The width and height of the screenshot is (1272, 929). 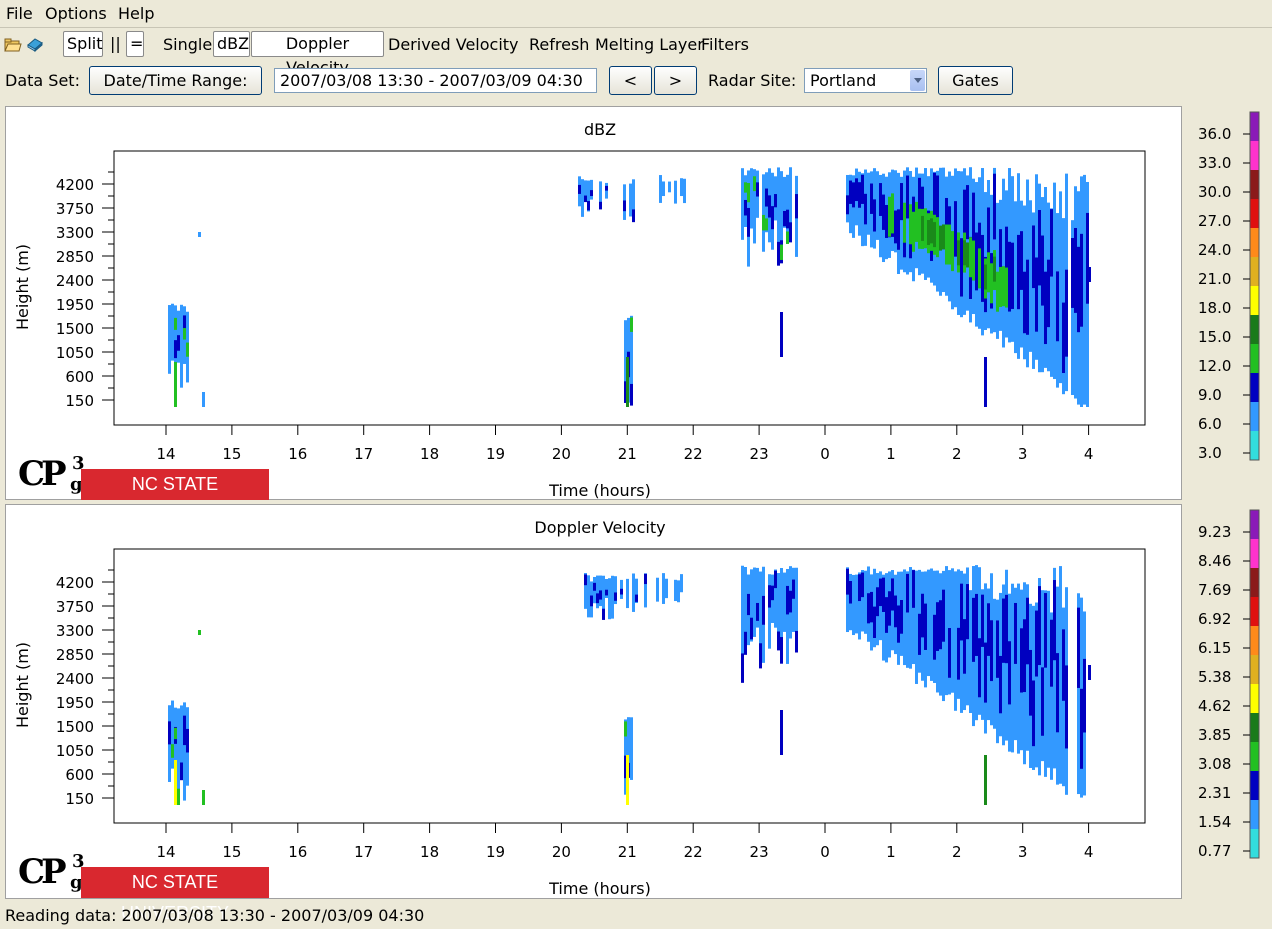 I want to click on legend-label: 1.54, so click(x=1214, y=822).